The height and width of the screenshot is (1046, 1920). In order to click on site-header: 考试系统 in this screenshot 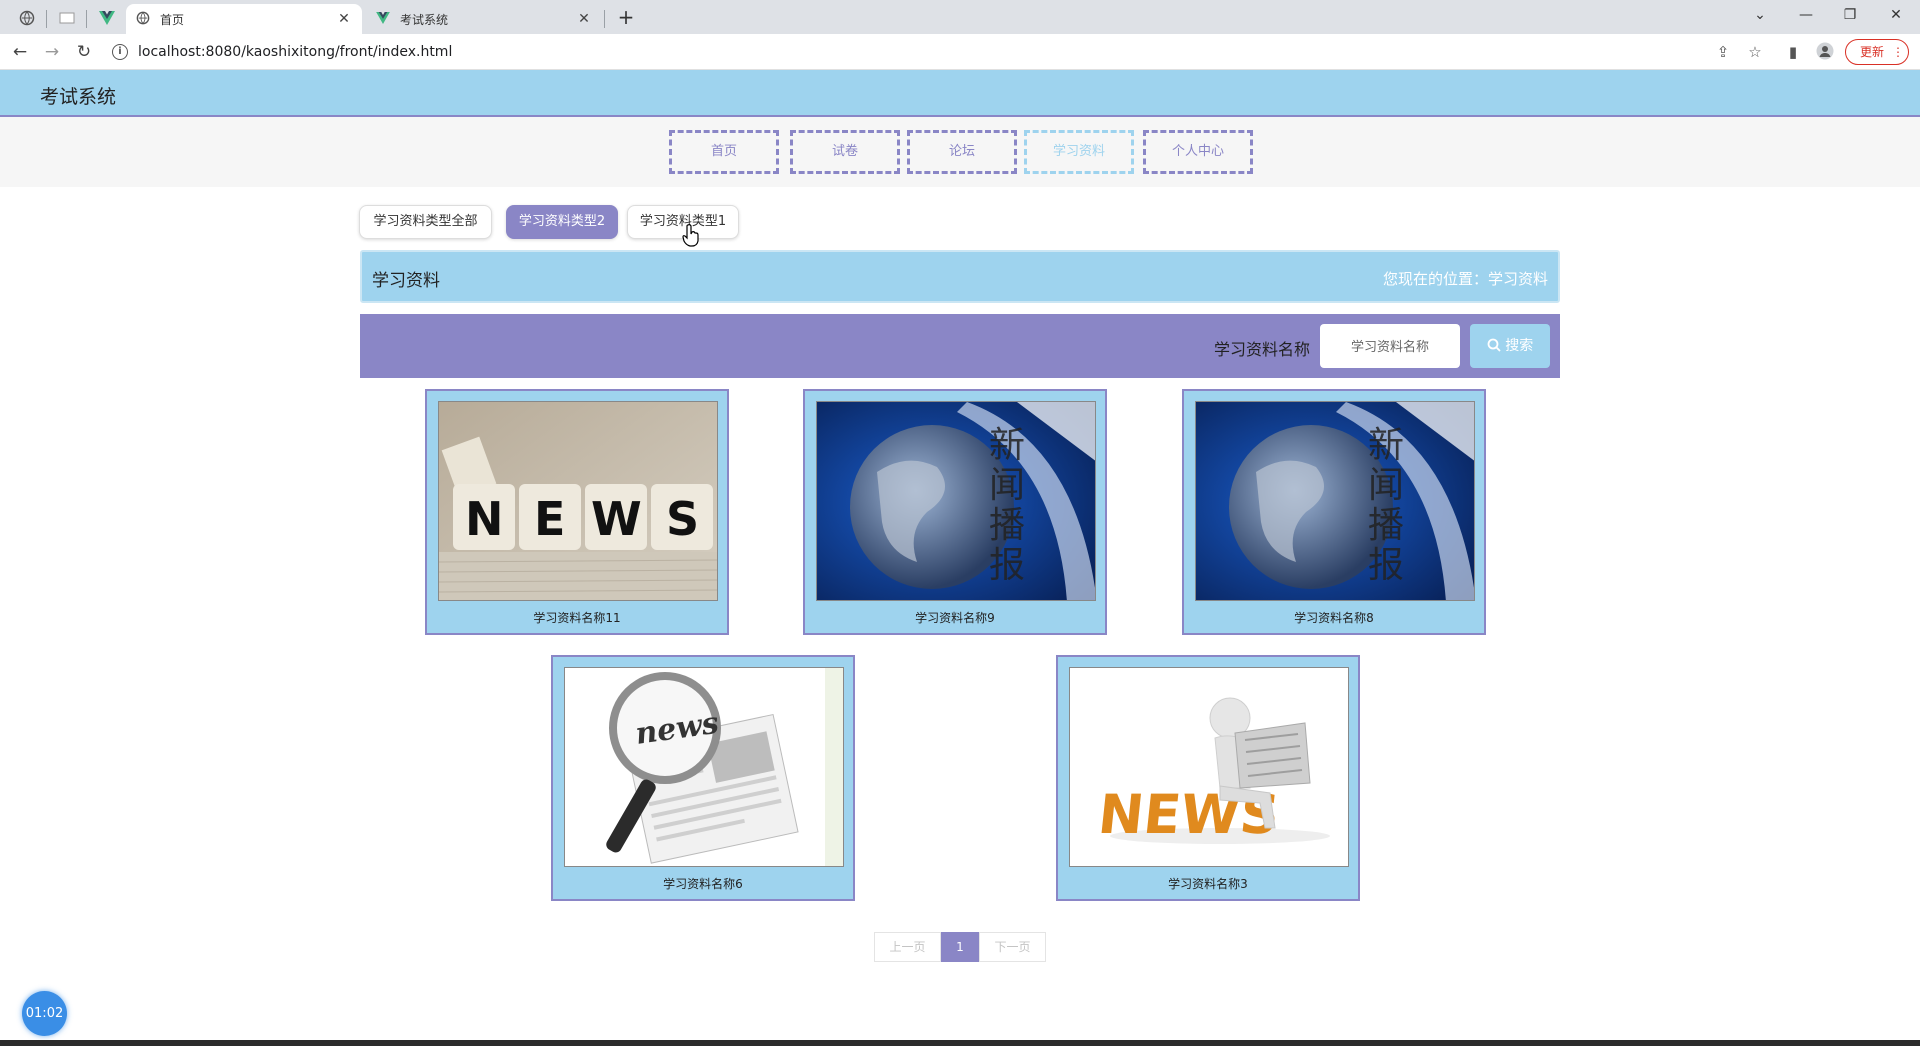, I will do `click(960, 93)`.